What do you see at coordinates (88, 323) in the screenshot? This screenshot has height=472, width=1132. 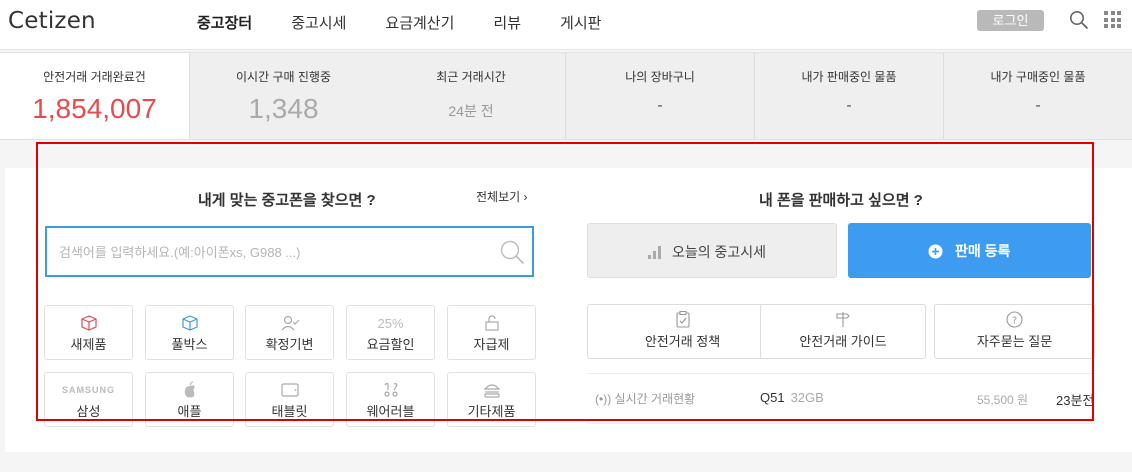 I see `box-red-icon` at bounding box center [88, 323].